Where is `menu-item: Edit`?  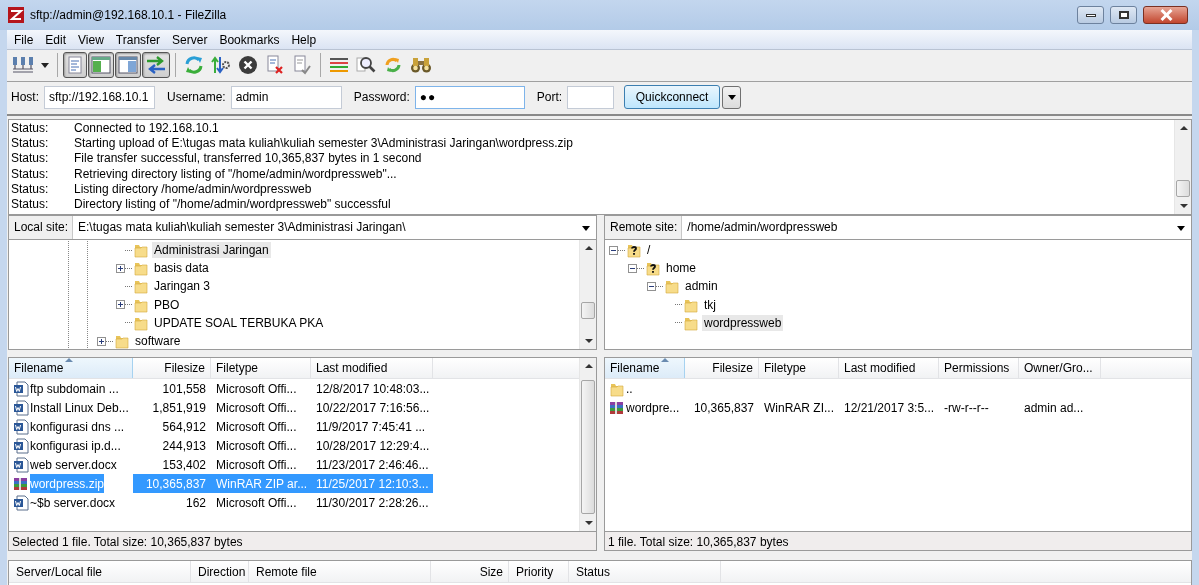
menu-item: Edit is located at coordinates (56, 39).